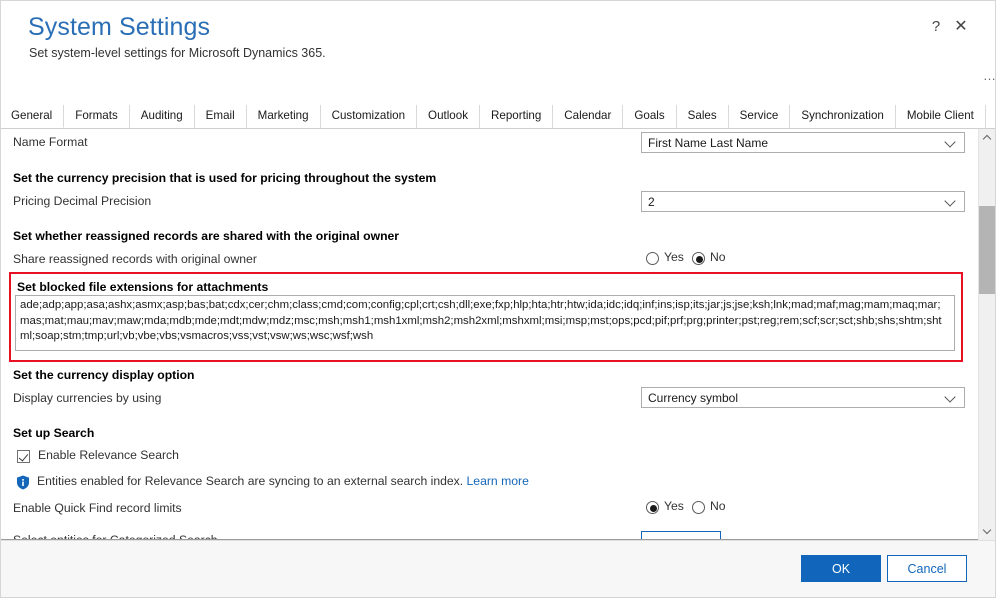 This screenshot has width=996, height=598. Describe the element at coordinates (23, 456) in the screenshot. I see `checkbox-checked-icon` at that location.